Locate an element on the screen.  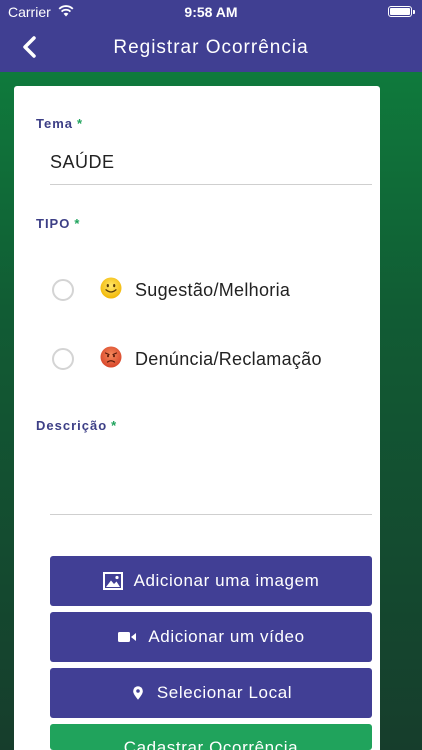
add-image-button: Adicionar uma imagem is located at coordinates (211, 581).